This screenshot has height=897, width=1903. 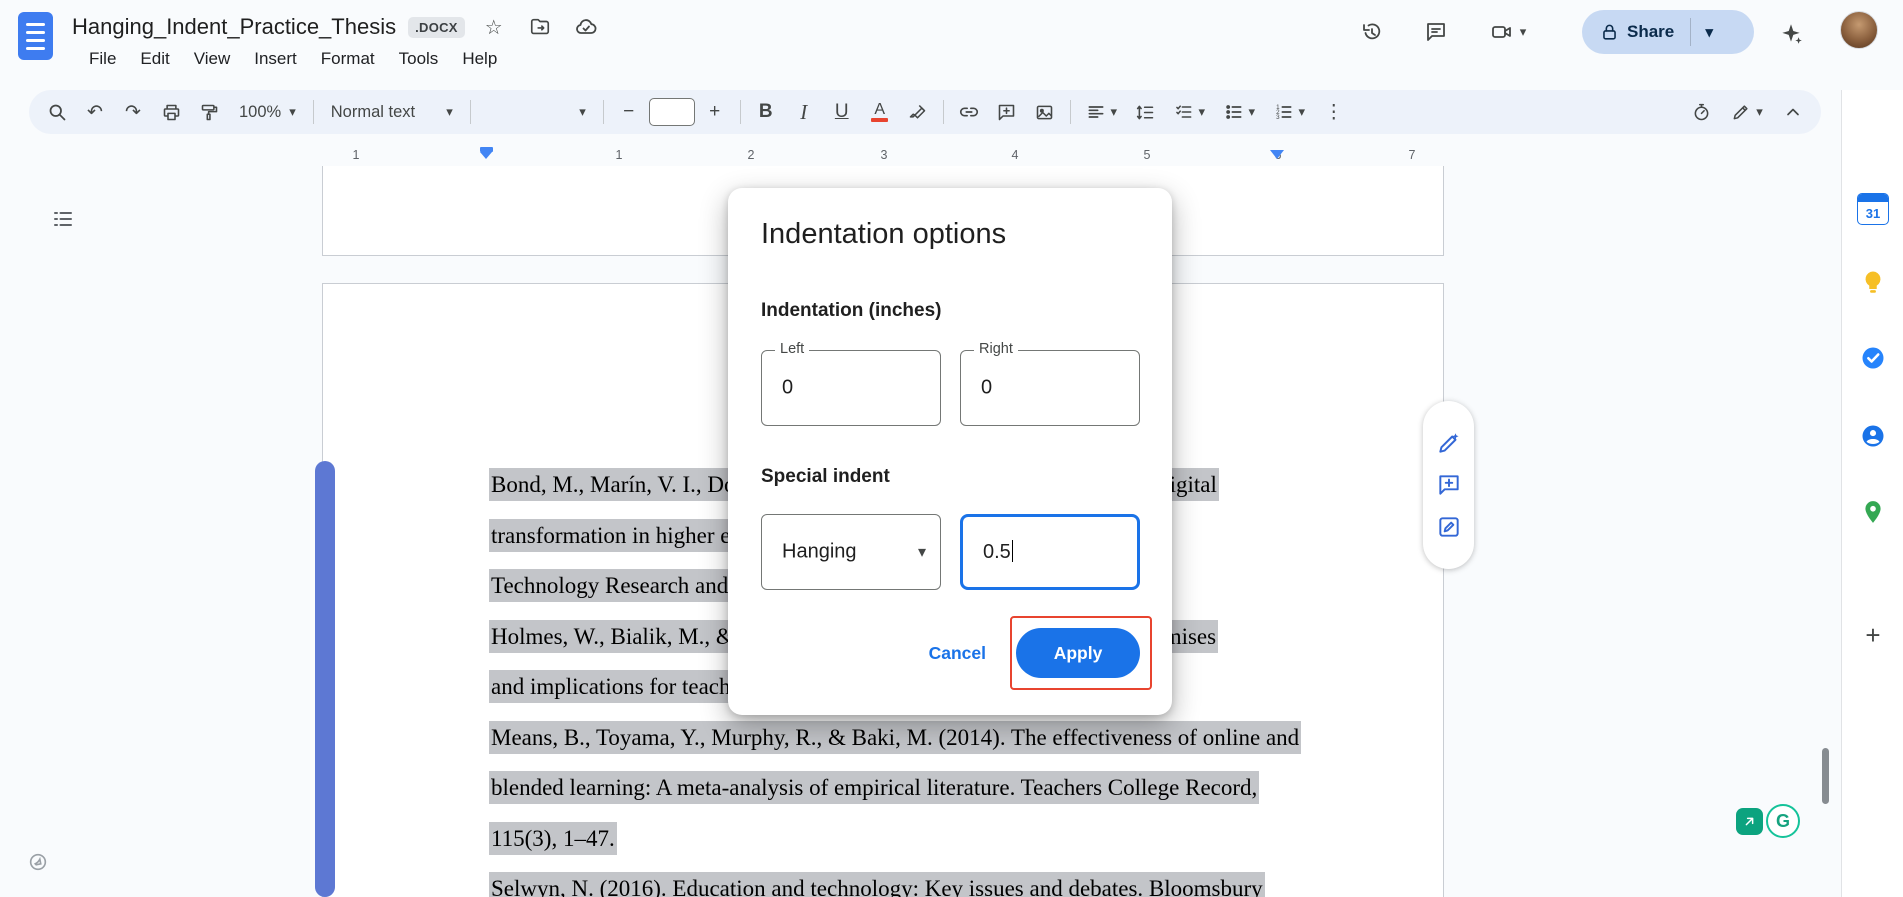 I want to click on menu-bar: File Edit View Insert Format Tools Help, so click(x=293, y=59).